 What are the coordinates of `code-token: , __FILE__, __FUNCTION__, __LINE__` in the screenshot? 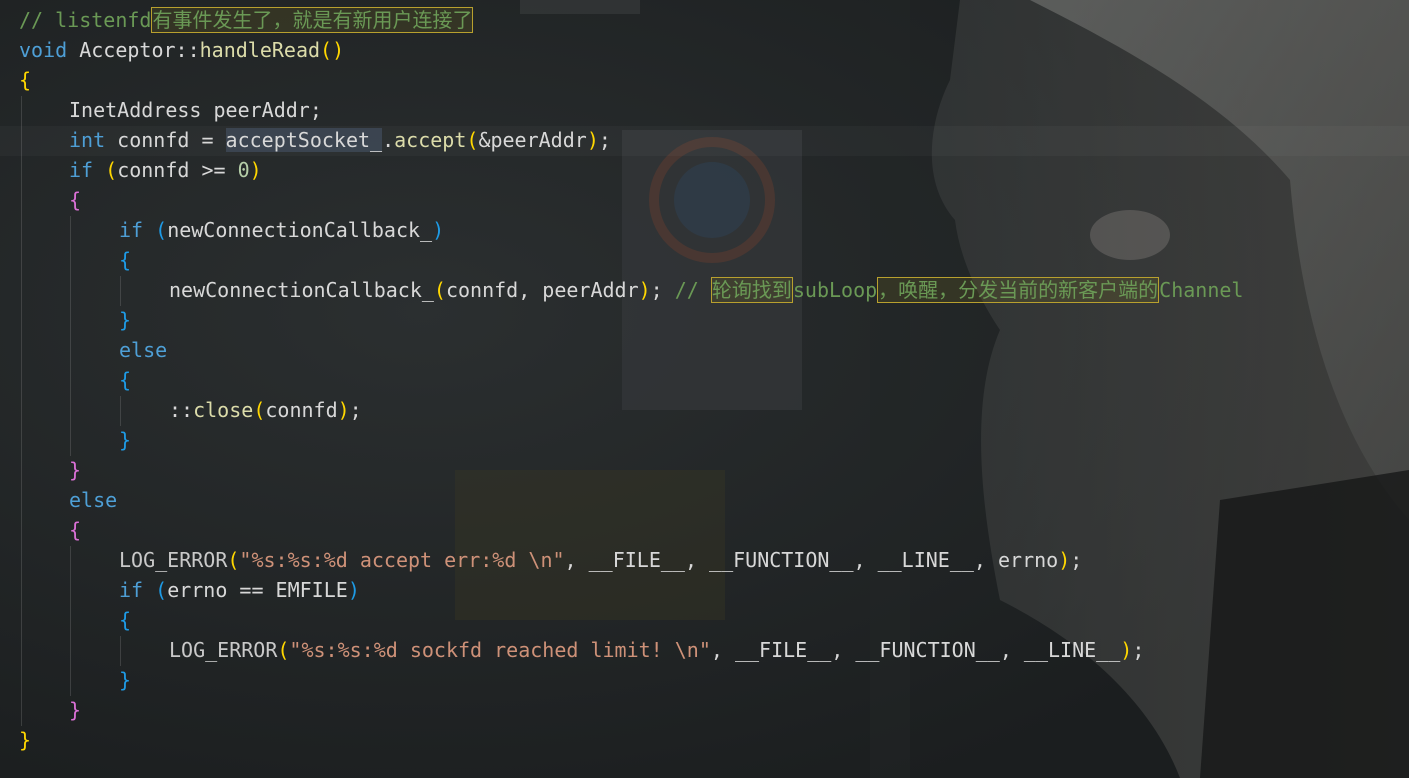 It's located at (915, 650).